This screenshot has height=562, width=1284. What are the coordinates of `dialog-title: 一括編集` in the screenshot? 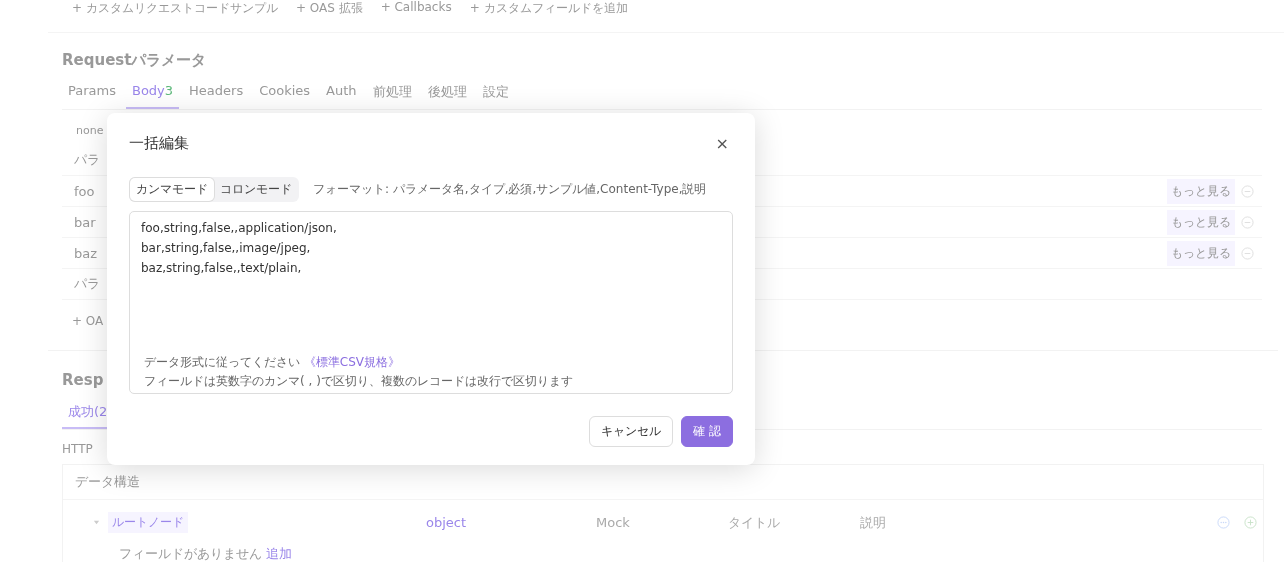 It's located at (159, 144).